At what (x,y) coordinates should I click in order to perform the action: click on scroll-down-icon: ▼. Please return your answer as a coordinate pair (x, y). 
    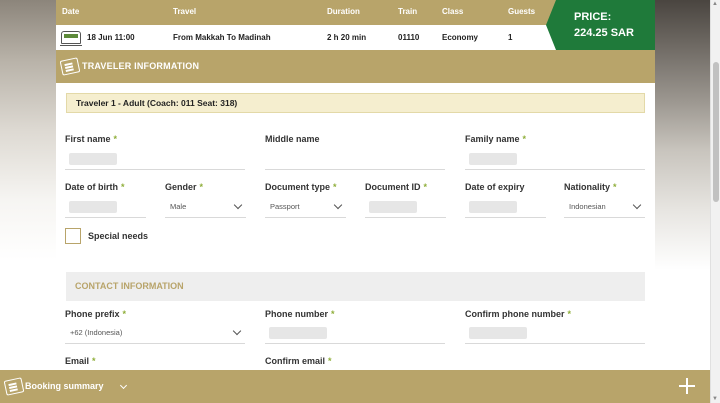
    Looking at the image, I should click on (715, 399).